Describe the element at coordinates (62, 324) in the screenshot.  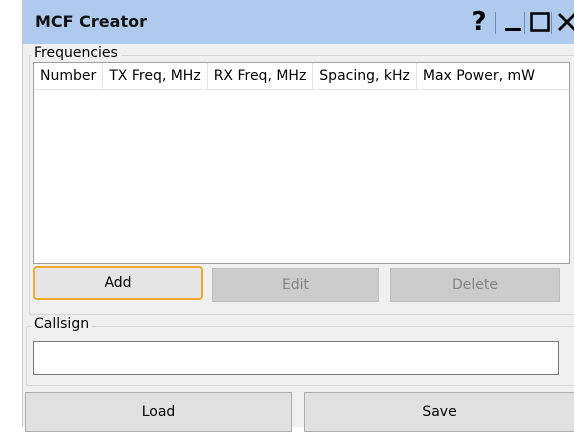
I see `callsign-group-label: Callsign` at that location.